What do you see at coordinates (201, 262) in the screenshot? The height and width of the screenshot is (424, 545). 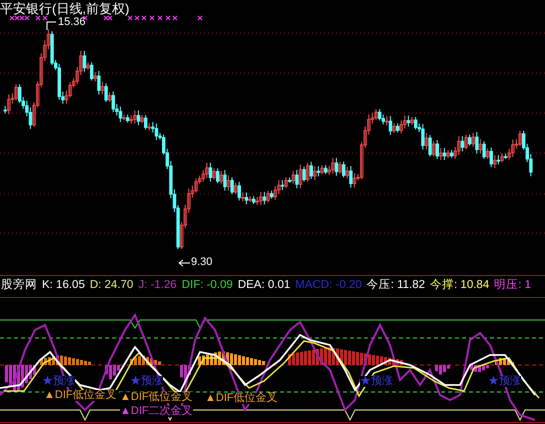 I see `price-label: 9.30` at bounding box center [201, 262].